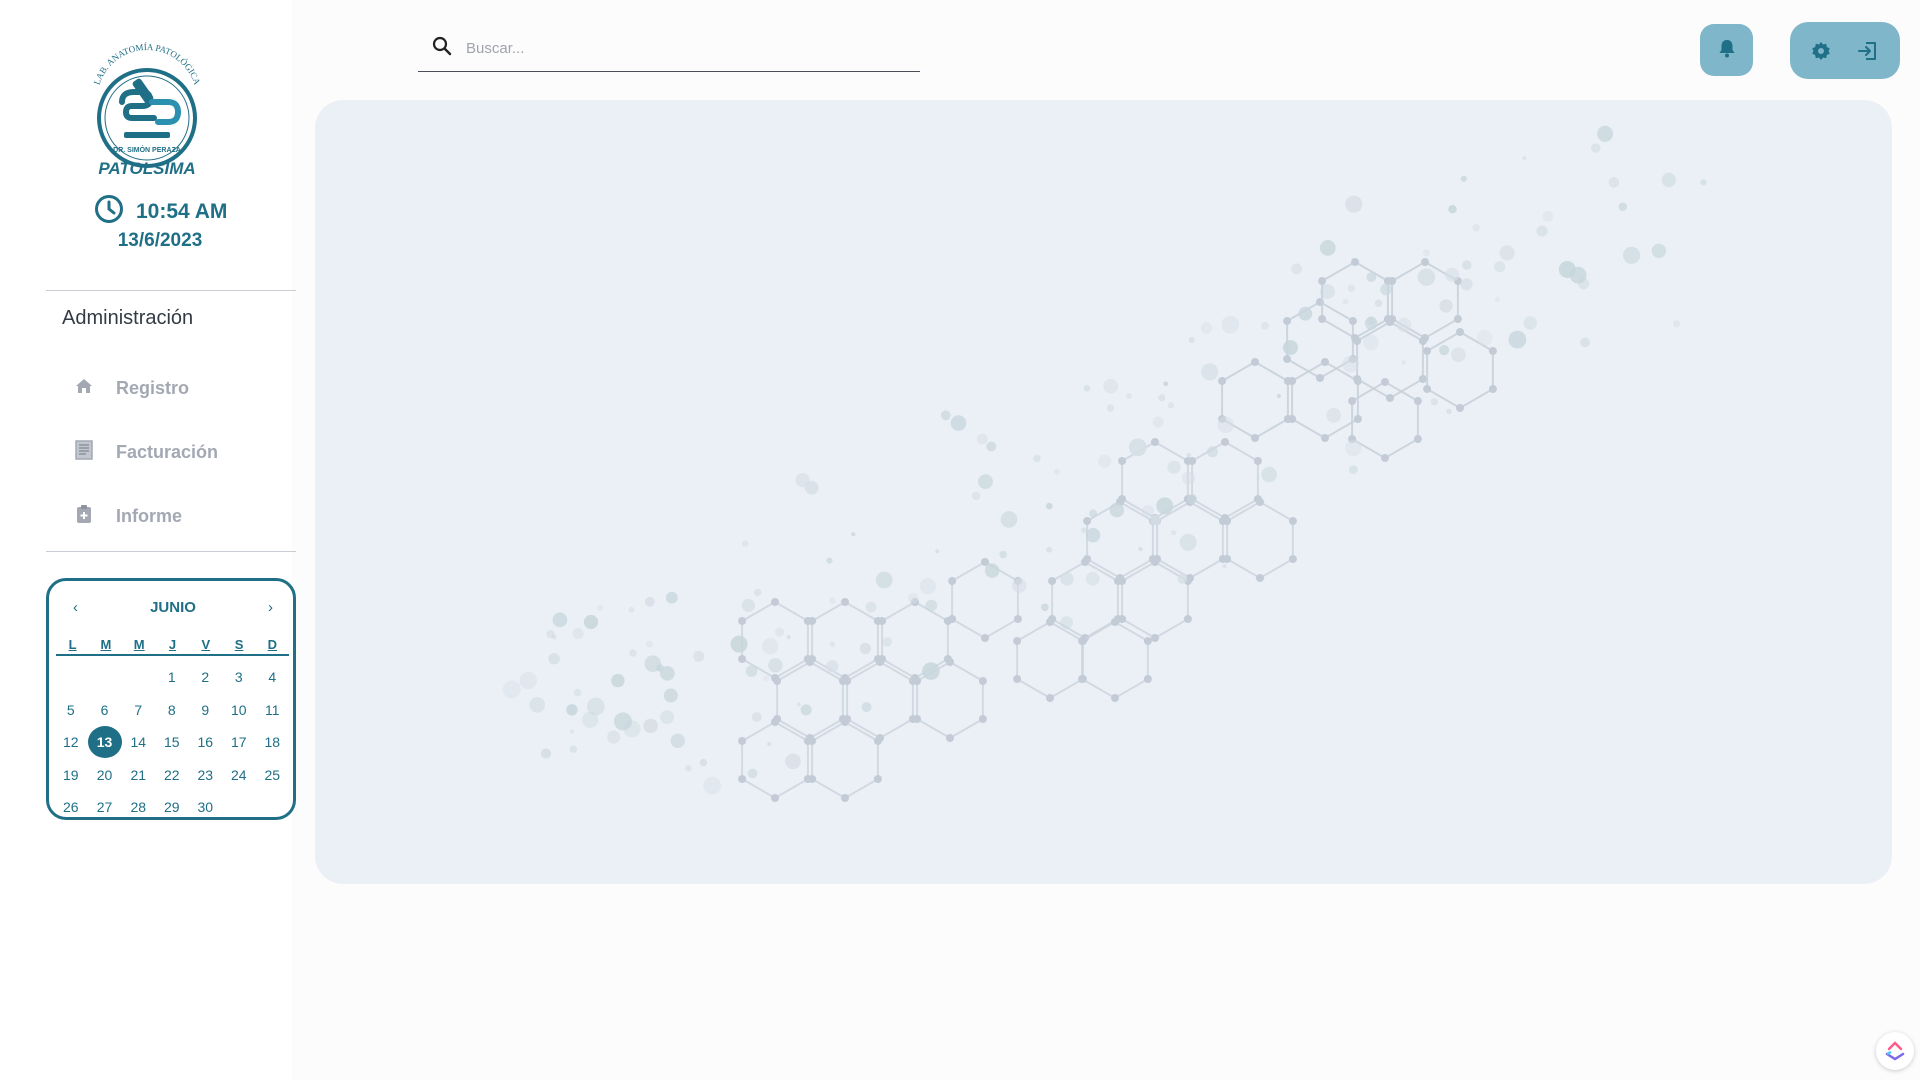 This screenshot has height=1080, width=1920. What do you see at coordinates (128, 318) in the screenshot?
I see `section-title: Administración` at bounding box center [128, 318].